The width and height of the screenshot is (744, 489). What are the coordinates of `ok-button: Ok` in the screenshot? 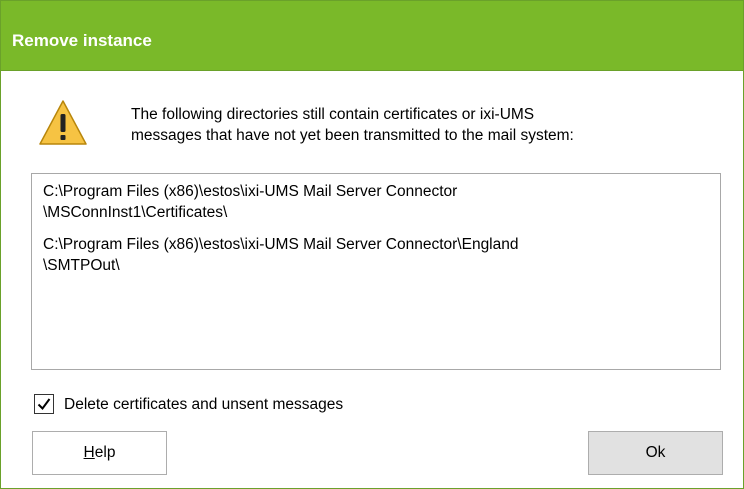 It's located at (655, 453).